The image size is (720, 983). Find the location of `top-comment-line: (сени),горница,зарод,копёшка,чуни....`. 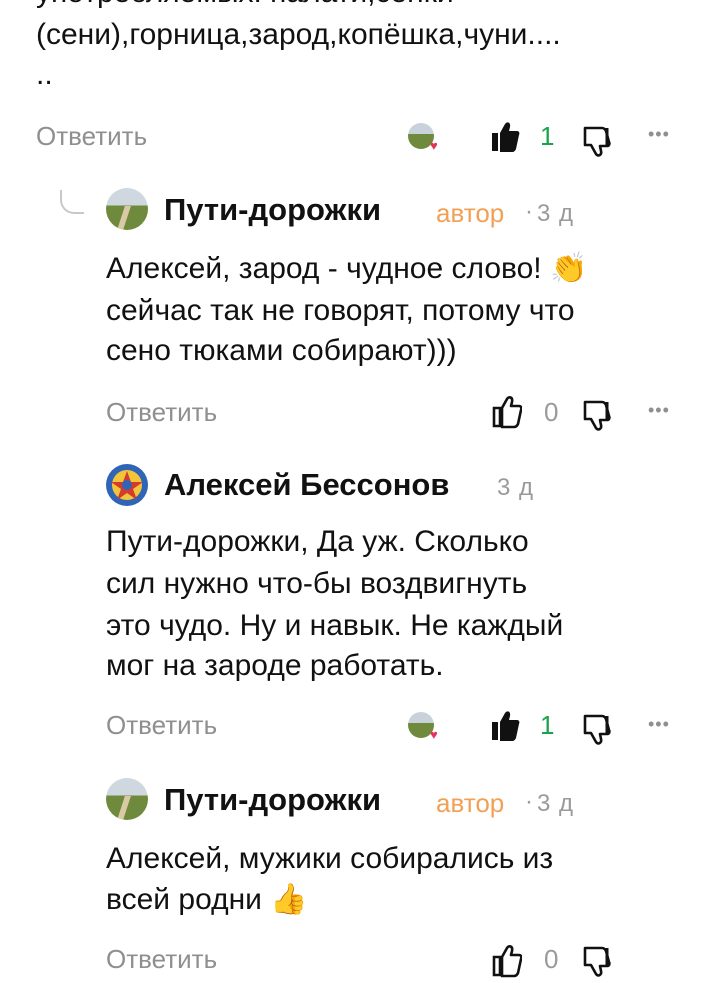

top-comment-line: (сени),горница,зарод,копёшка,чуни.... is located at coordinates (298, 34).